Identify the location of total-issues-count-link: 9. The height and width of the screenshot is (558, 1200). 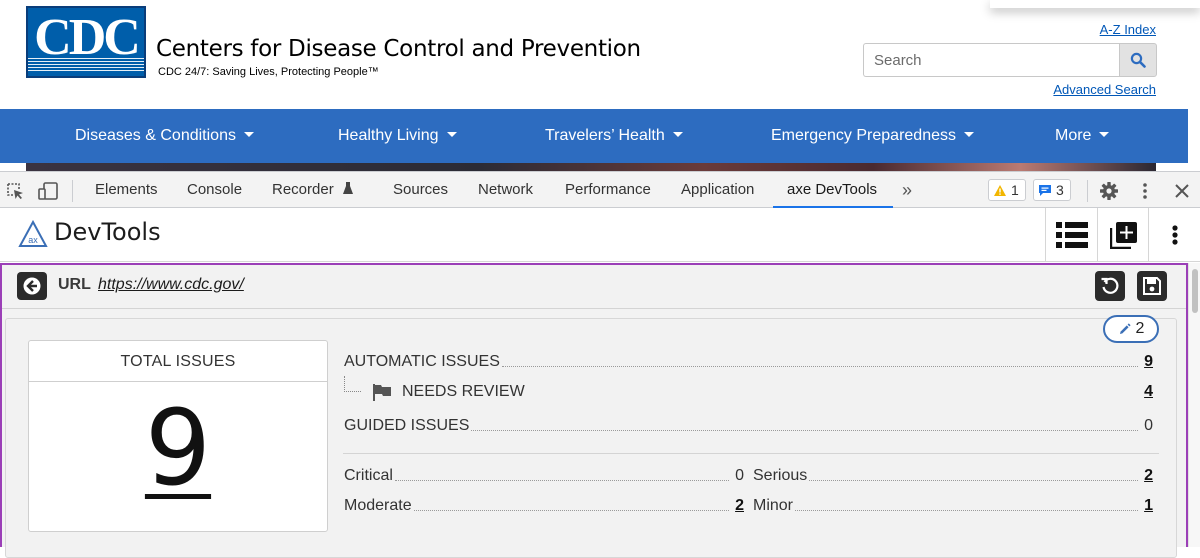
(178, 448).